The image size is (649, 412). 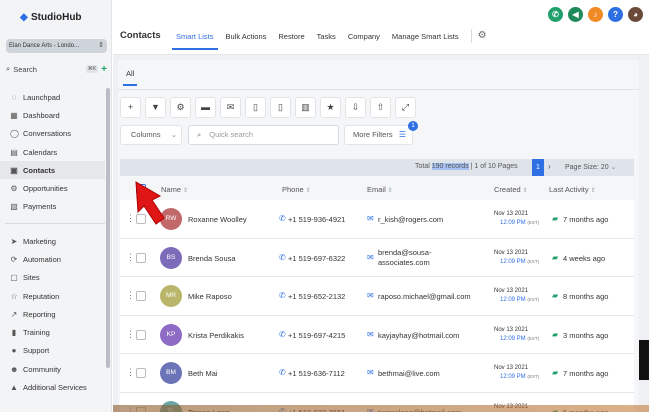 I want to click on phone-icon: ✆, so click(x=555, y=14).